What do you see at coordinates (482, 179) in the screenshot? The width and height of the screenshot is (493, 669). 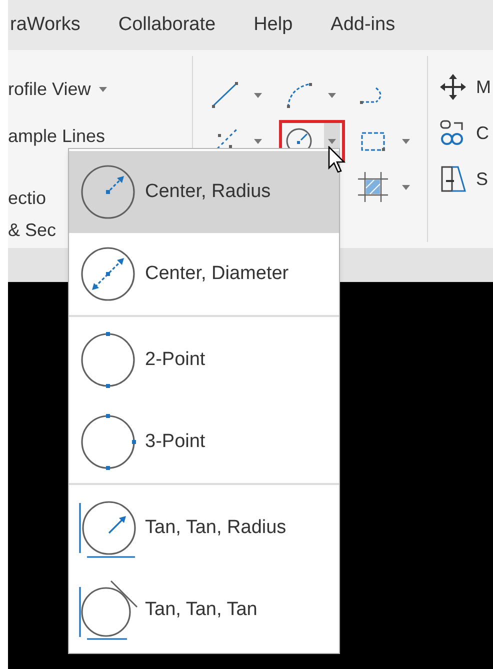 I see `ribbon-command: S` at bounding box center [482, 179].